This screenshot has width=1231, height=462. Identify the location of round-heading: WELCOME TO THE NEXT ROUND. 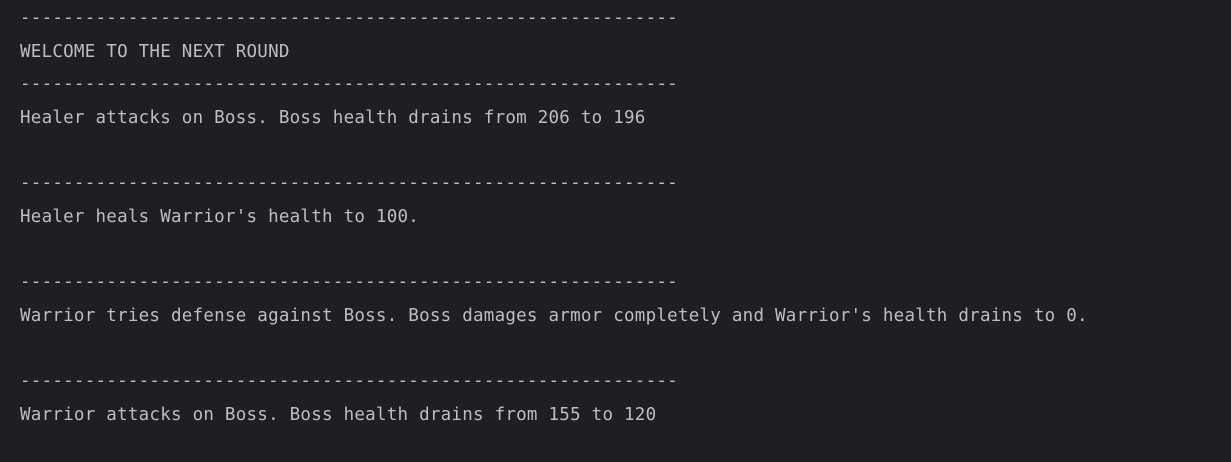
(155, 52).